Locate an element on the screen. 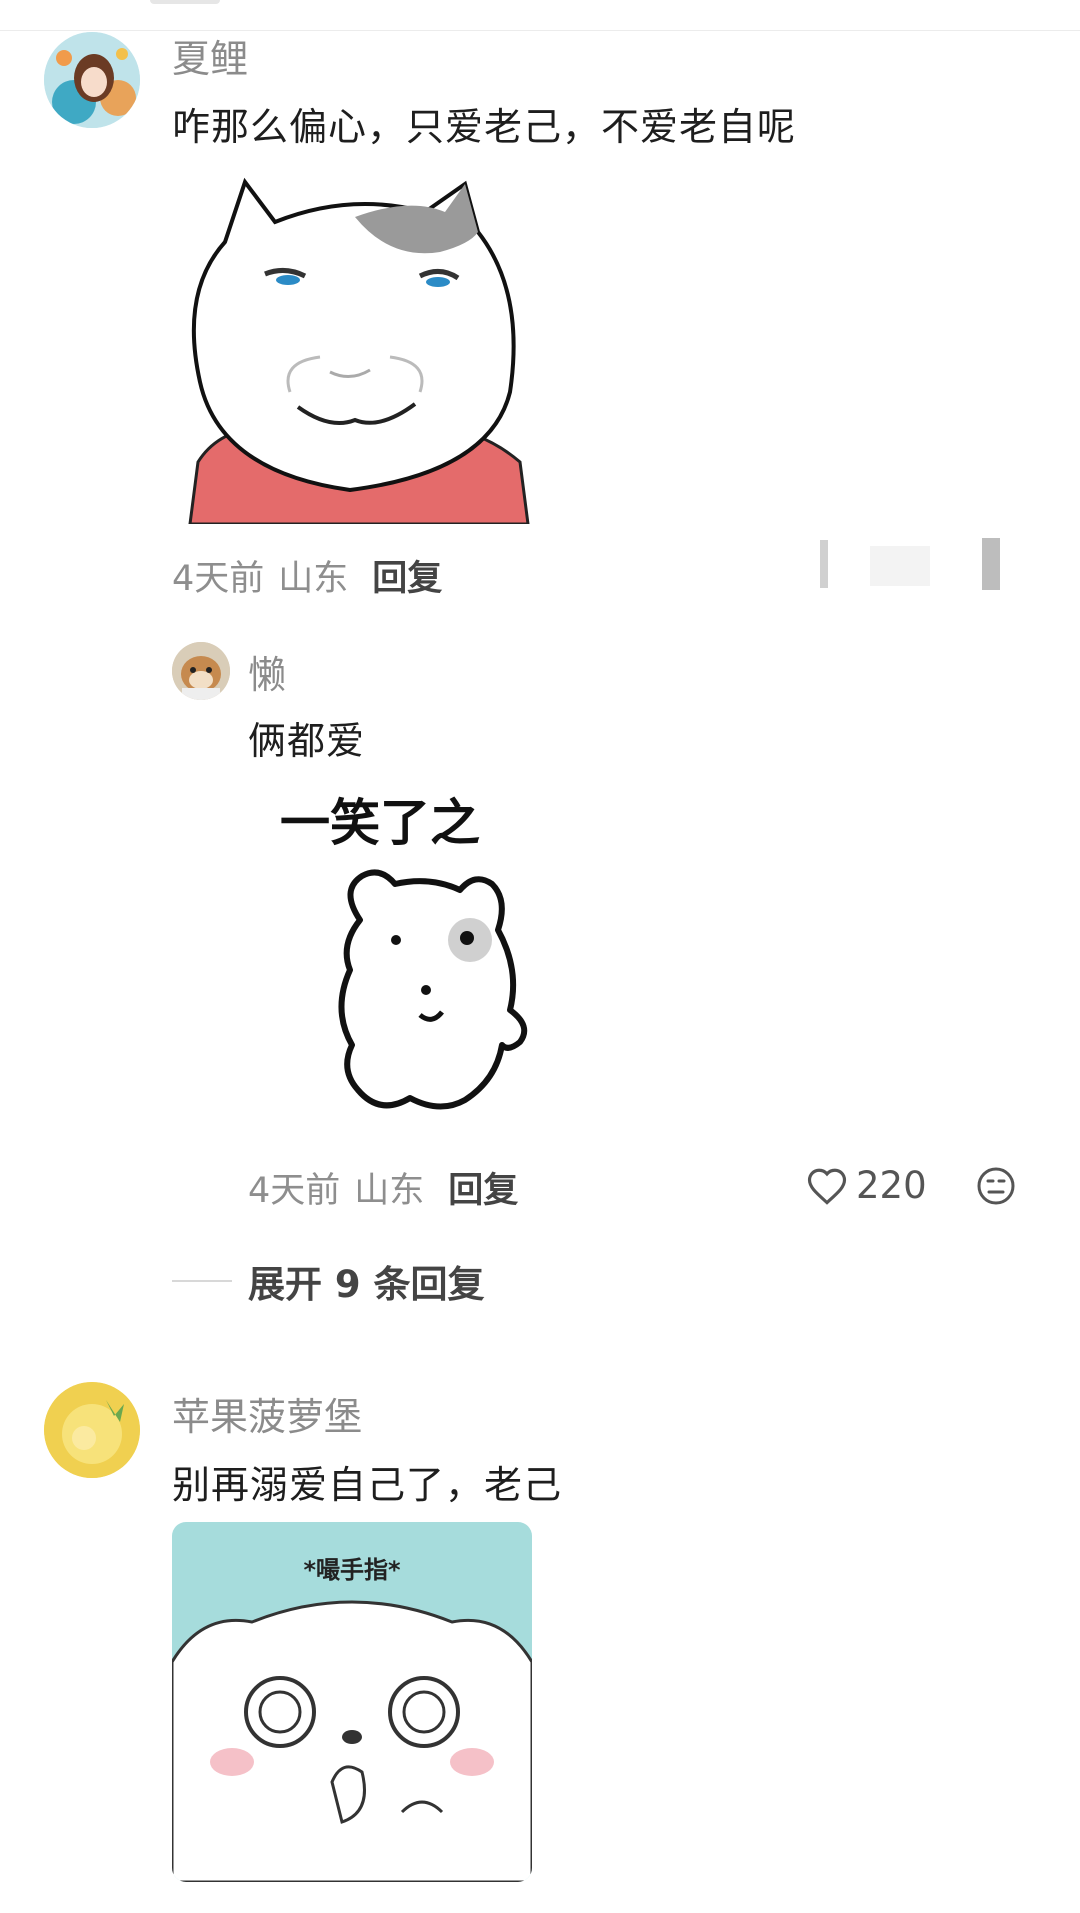 This screenshot has height=1913, width=1080. comment-text: 咋那么偏心，只爱老己，不爱老自呢 is located at coordinates (484, 127).